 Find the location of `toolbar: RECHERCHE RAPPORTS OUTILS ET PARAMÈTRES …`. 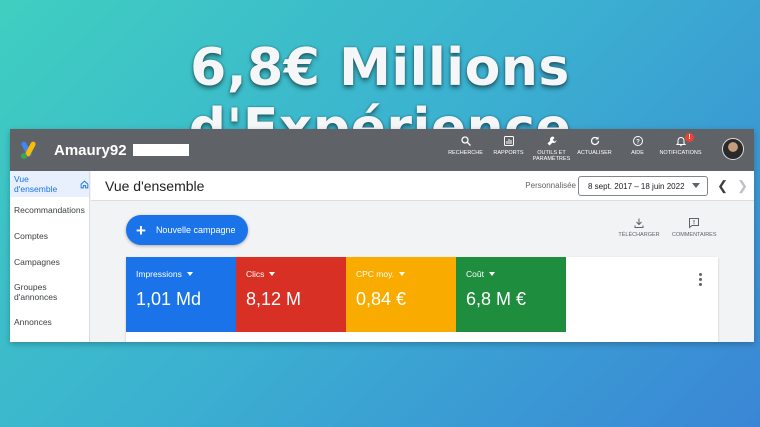

toolbar: RECHERCHE RAPPORTS OUTILS ET PARAMÈTRES … is located at coordinates (573, 147).